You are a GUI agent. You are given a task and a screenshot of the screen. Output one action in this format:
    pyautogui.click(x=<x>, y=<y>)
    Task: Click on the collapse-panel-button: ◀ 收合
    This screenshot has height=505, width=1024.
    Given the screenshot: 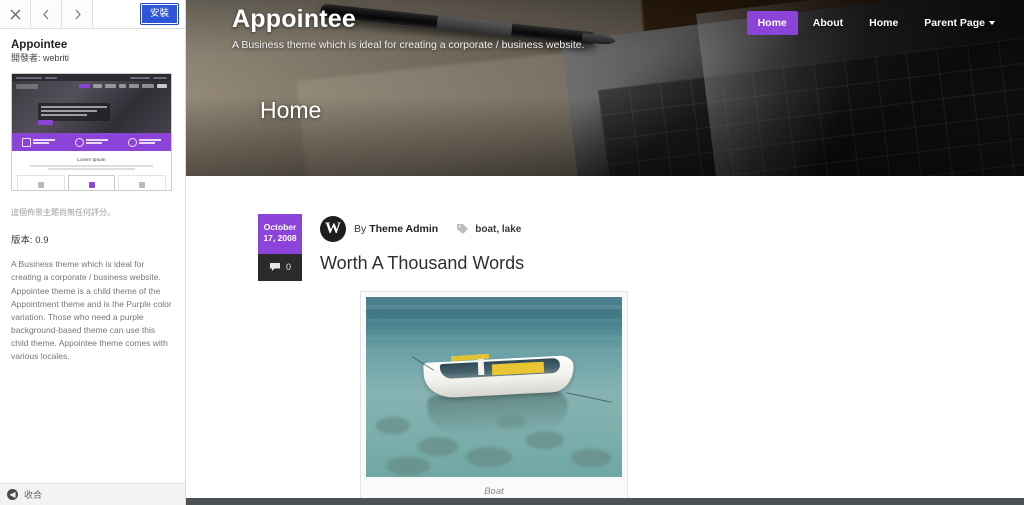 What is the action you would take?
    pyautogui.click(x=92, y=494)
    